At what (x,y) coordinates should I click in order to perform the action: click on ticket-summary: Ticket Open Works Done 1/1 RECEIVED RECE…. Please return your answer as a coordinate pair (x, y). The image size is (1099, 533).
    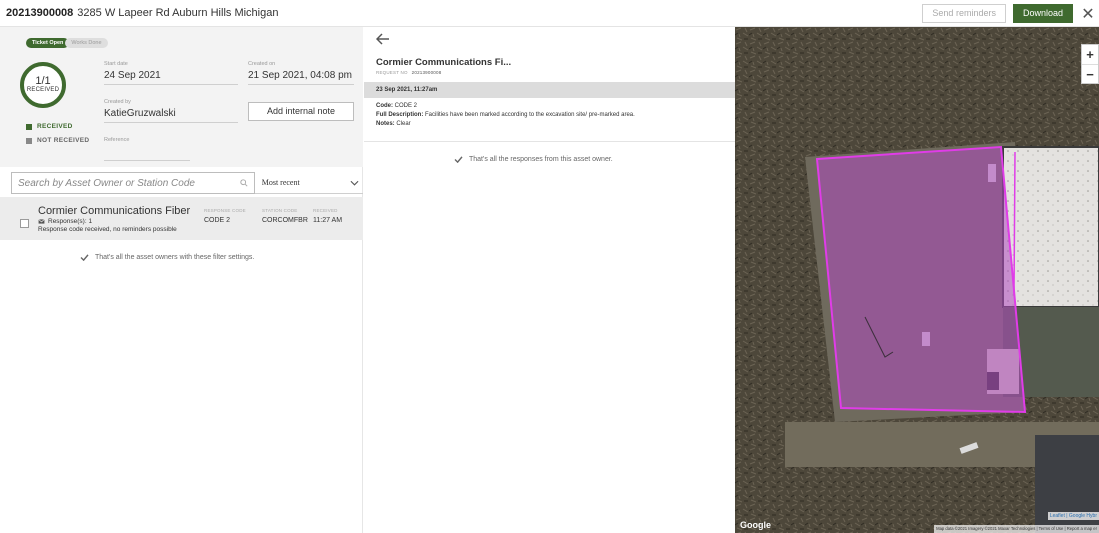
    Looking at the image, I should click on (181, 97).